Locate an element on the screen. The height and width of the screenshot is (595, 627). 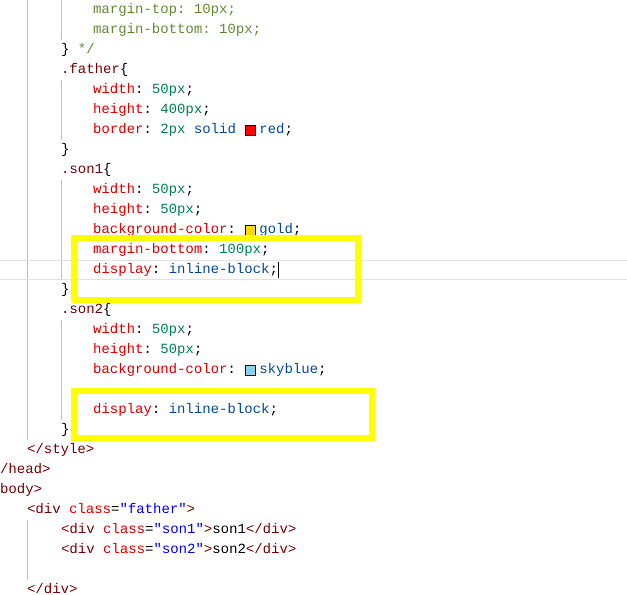
code-line: border: 2px solid is located at coordinates (165, 130).